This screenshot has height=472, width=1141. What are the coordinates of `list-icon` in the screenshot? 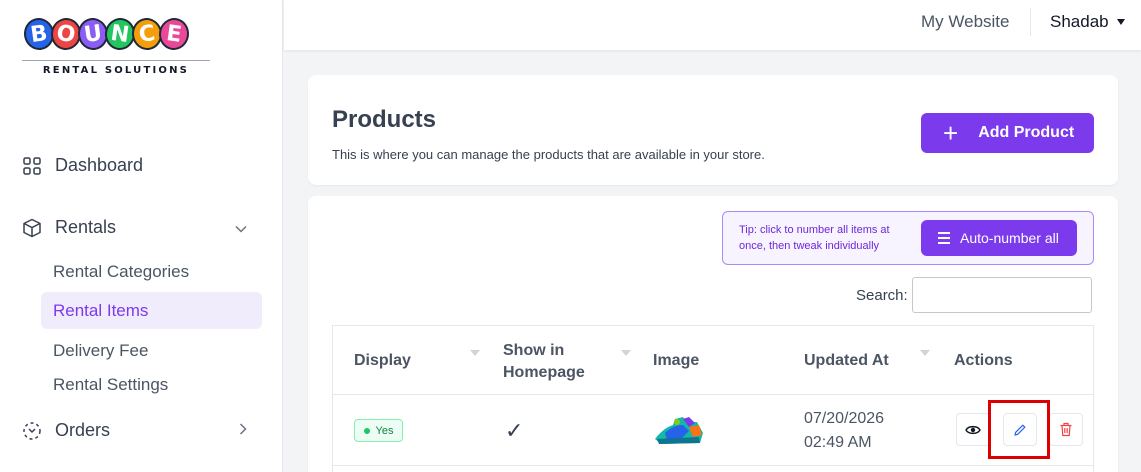 It's located at (944, 238).